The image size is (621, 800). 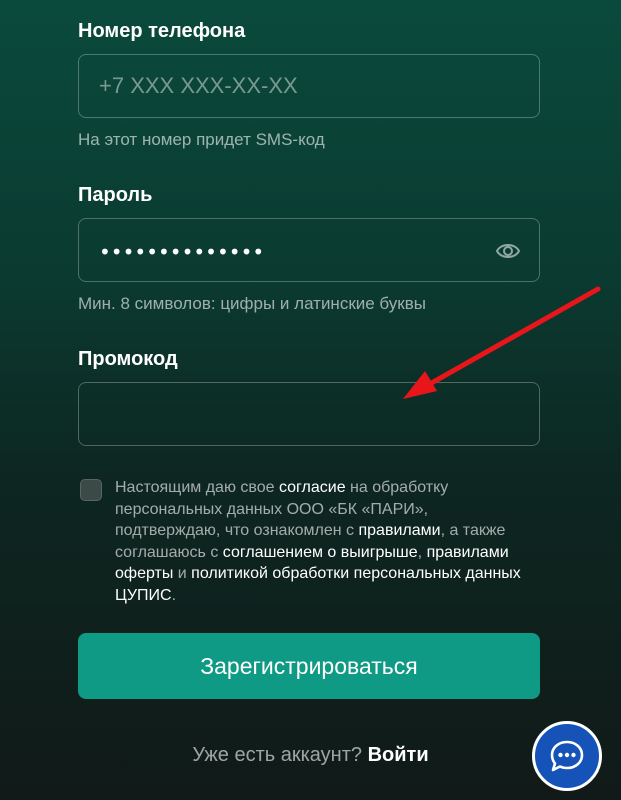 I want to click on phone-hint: На этот номер придет SMS-код, so click(x=201, y=139).